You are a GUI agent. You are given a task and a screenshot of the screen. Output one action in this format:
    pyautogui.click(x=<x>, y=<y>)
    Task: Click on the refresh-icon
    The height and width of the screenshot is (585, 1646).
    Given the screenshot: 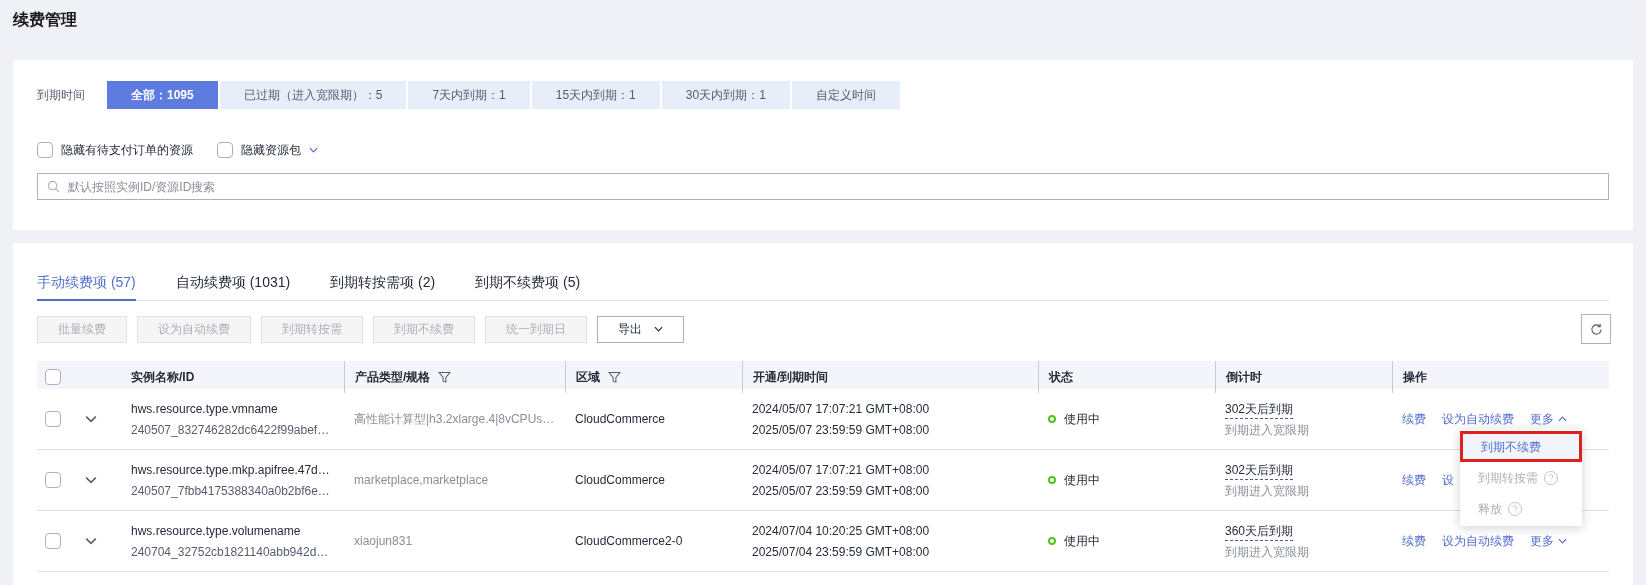 What is the action you would take?
    pyautogui.click(x=1596, y=329)
    